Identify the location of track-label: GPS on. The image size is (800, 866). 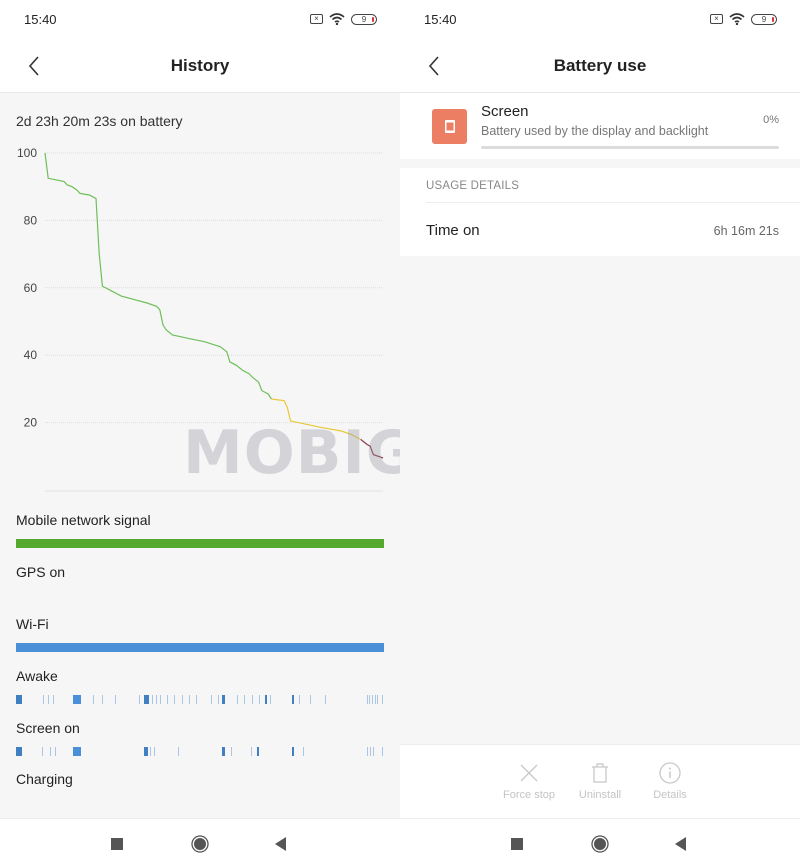
(41, 572).